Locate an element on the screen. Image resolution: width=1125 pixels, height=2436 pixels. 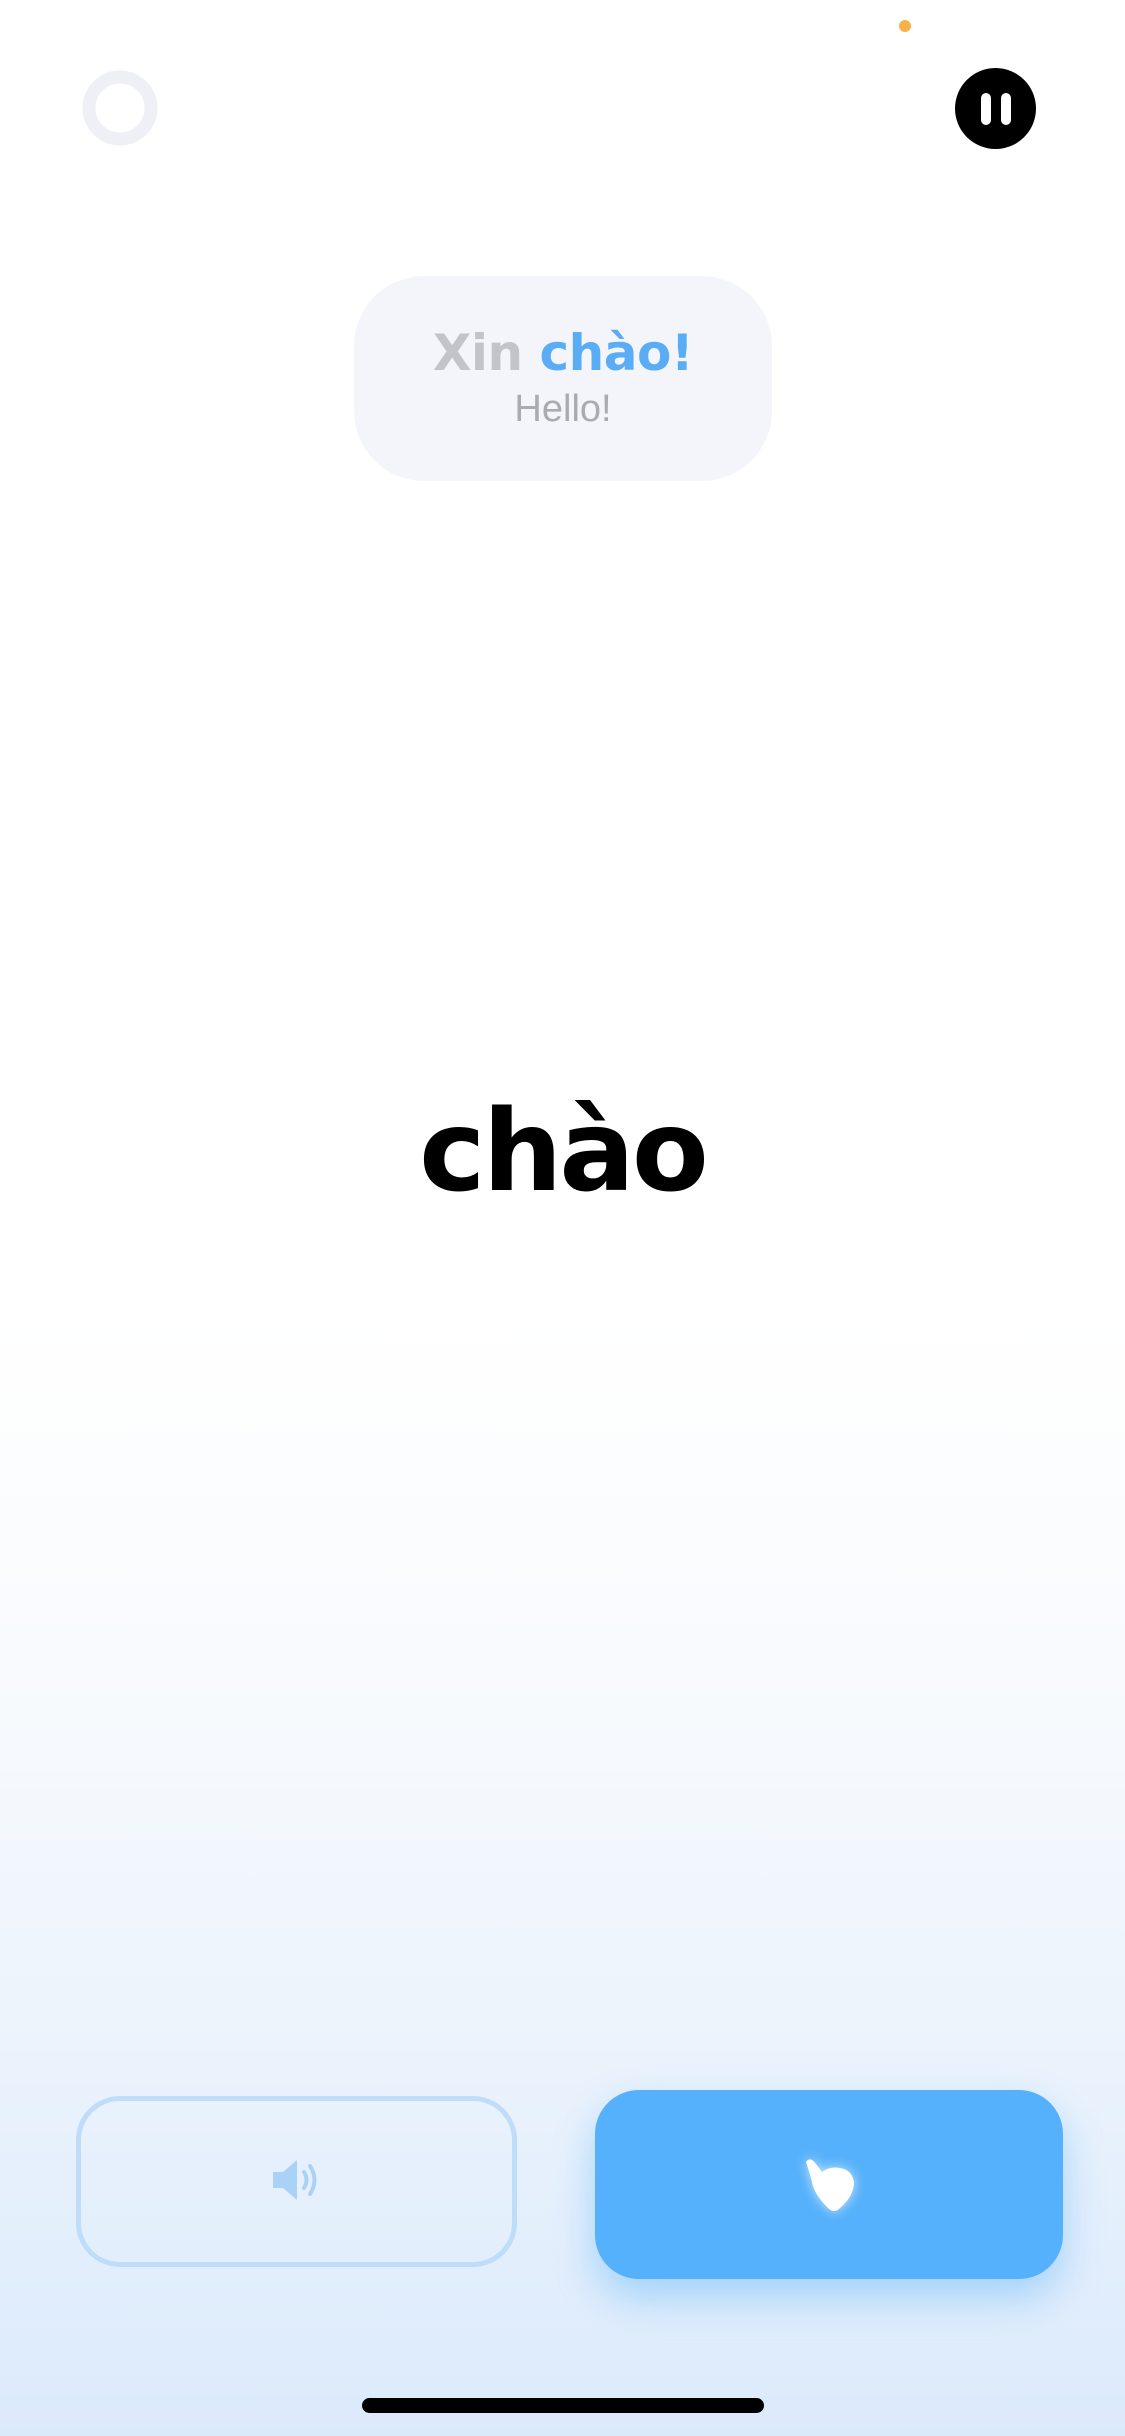
pause-button is located at coordinates (995, 108).